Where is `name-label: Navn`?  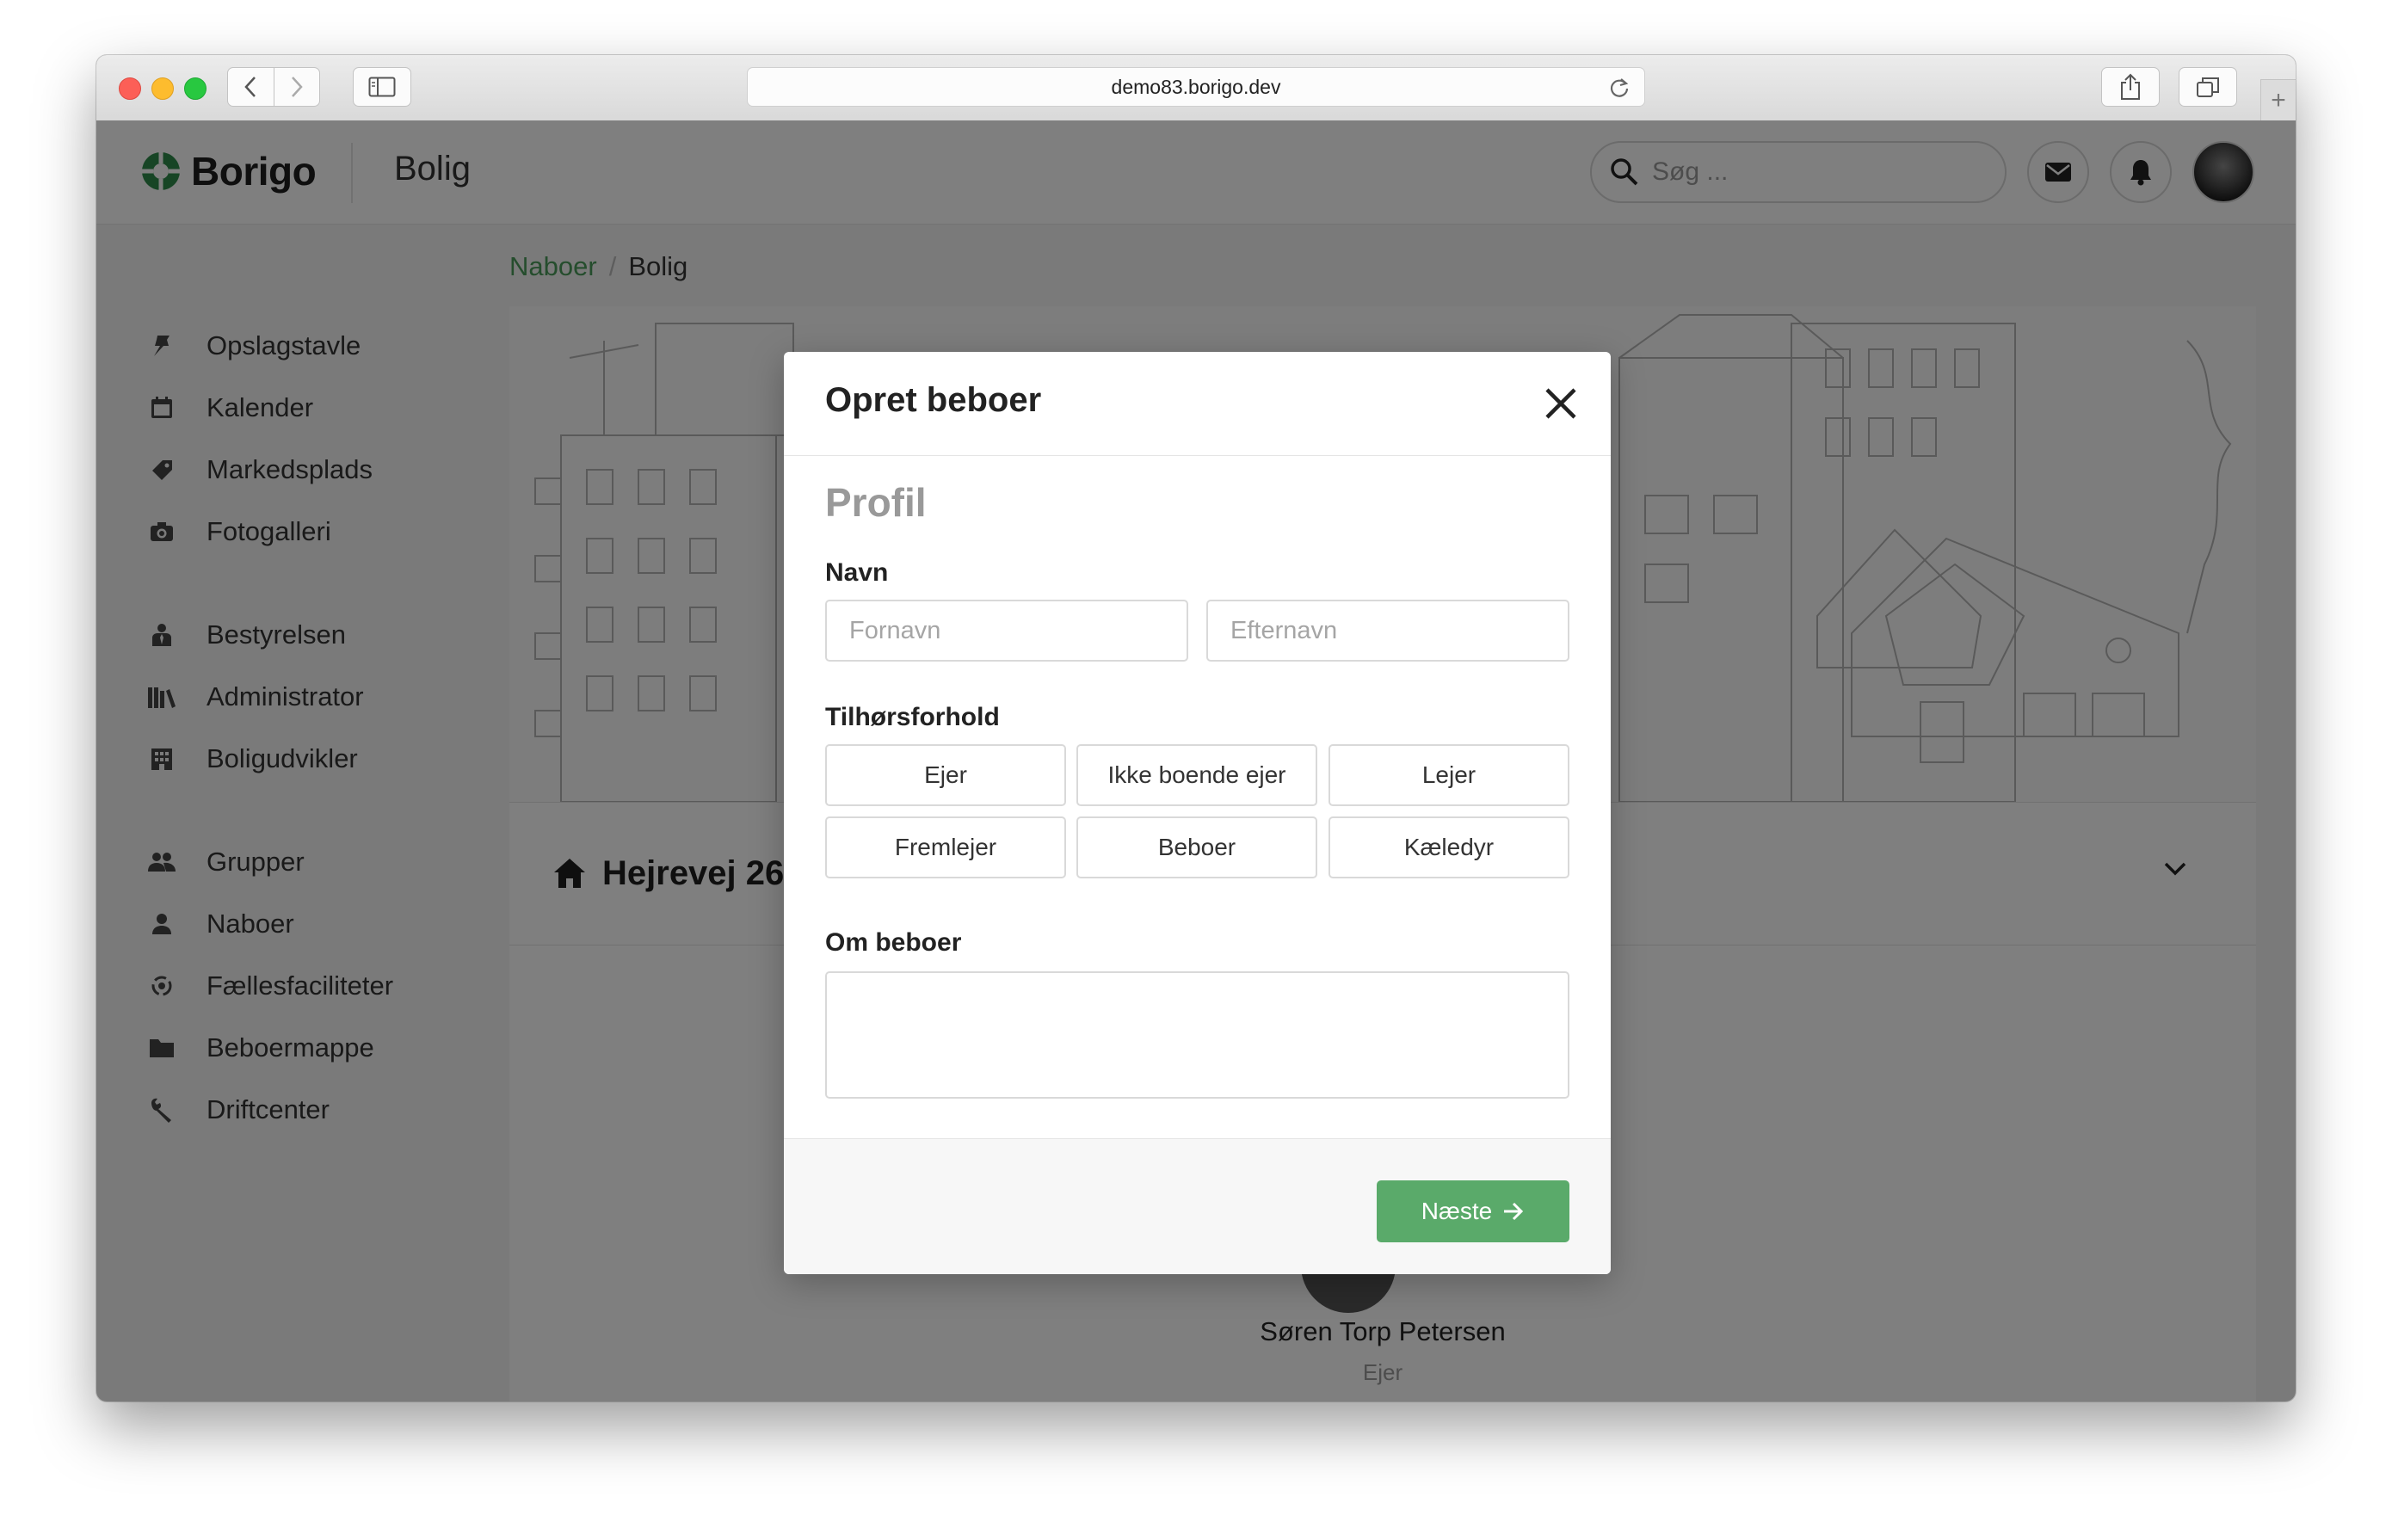
name-label: Navn is located at coordinates (857, 572).